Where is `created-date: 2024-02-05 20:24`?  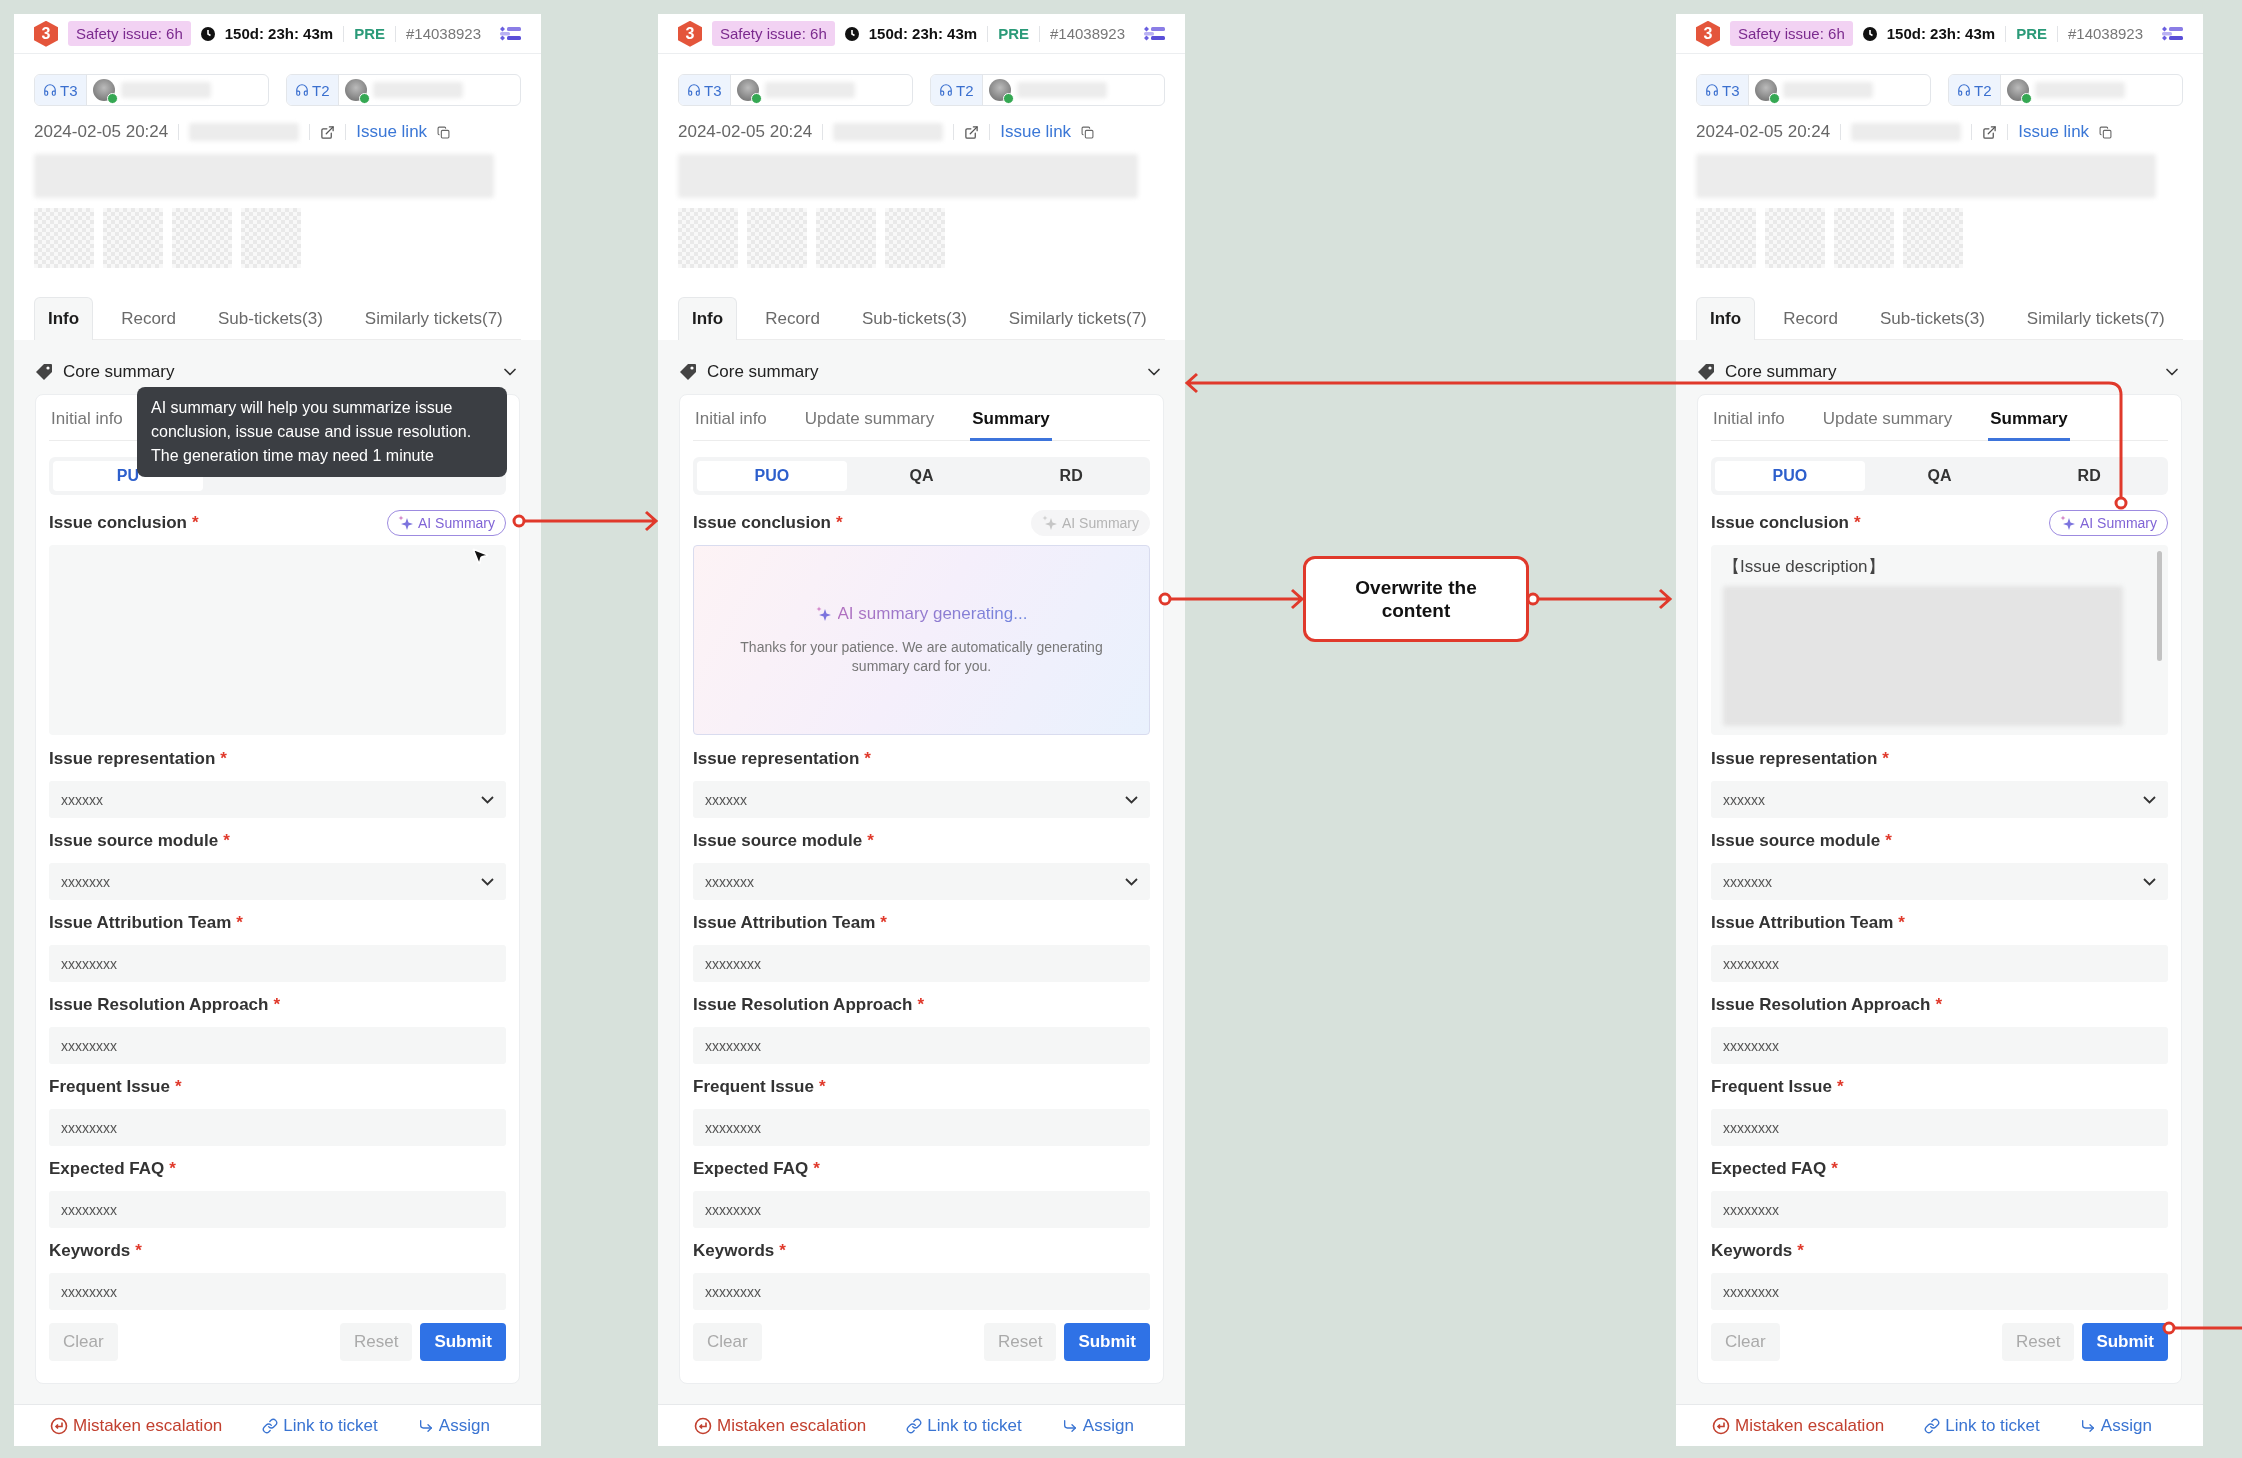 created-date: 2024-02-05 20:24 is located at coordinates (1763, 132).